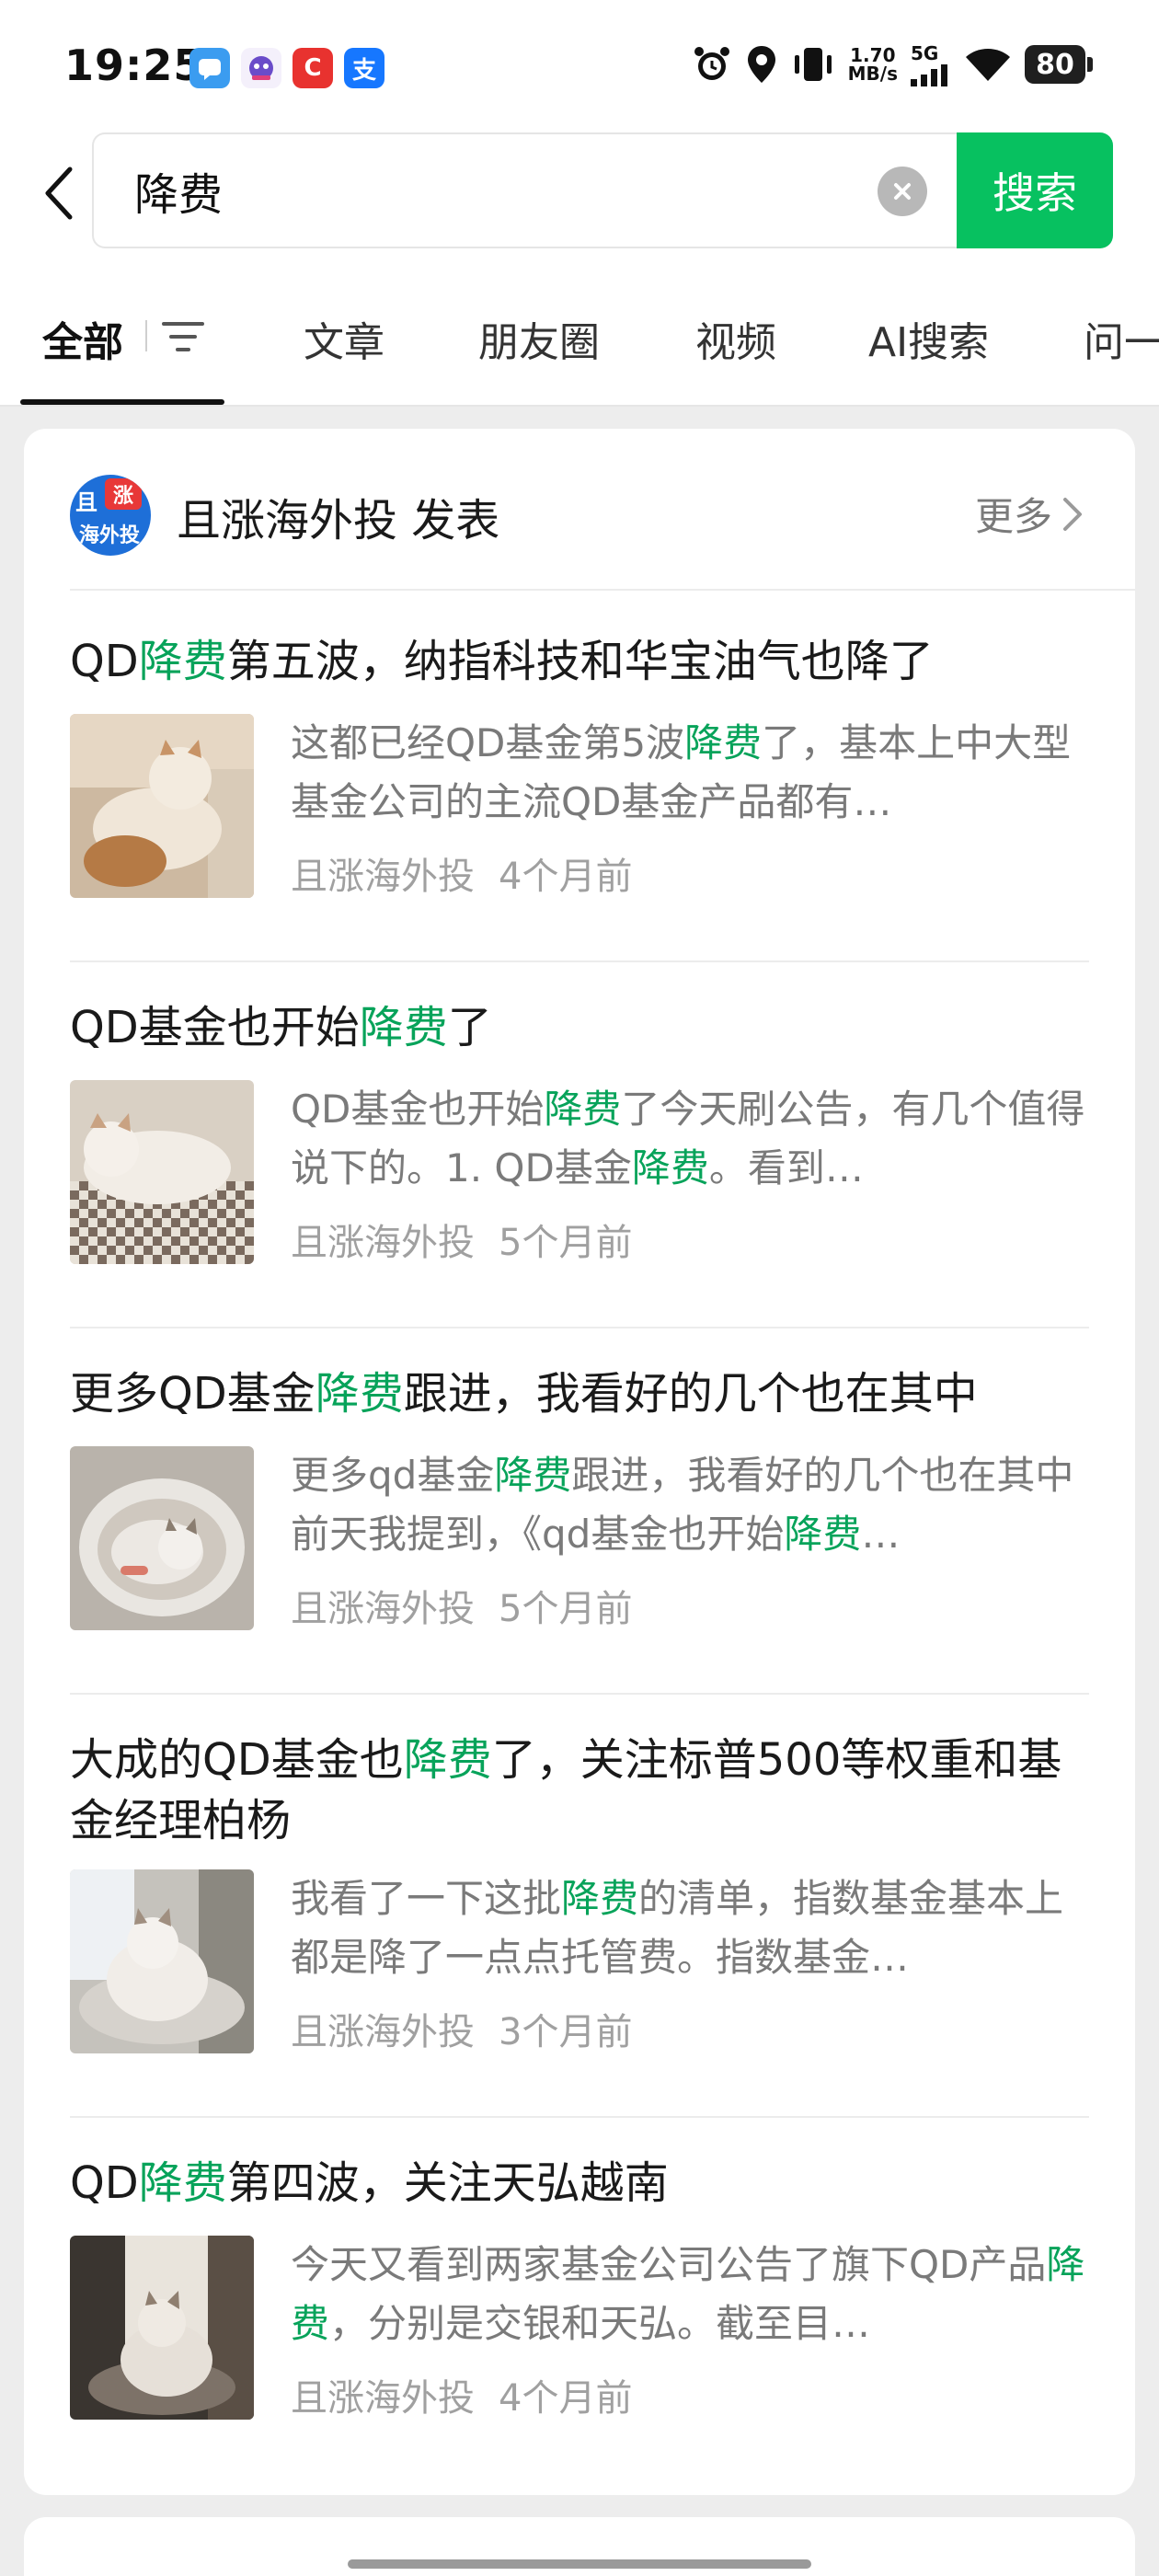 The width and height of the screenshot is (1159, 2576). What do you see at coordinates (813, 64) in the screenshot?
I see `vibrate-icon` at bounding box center [813, 64].